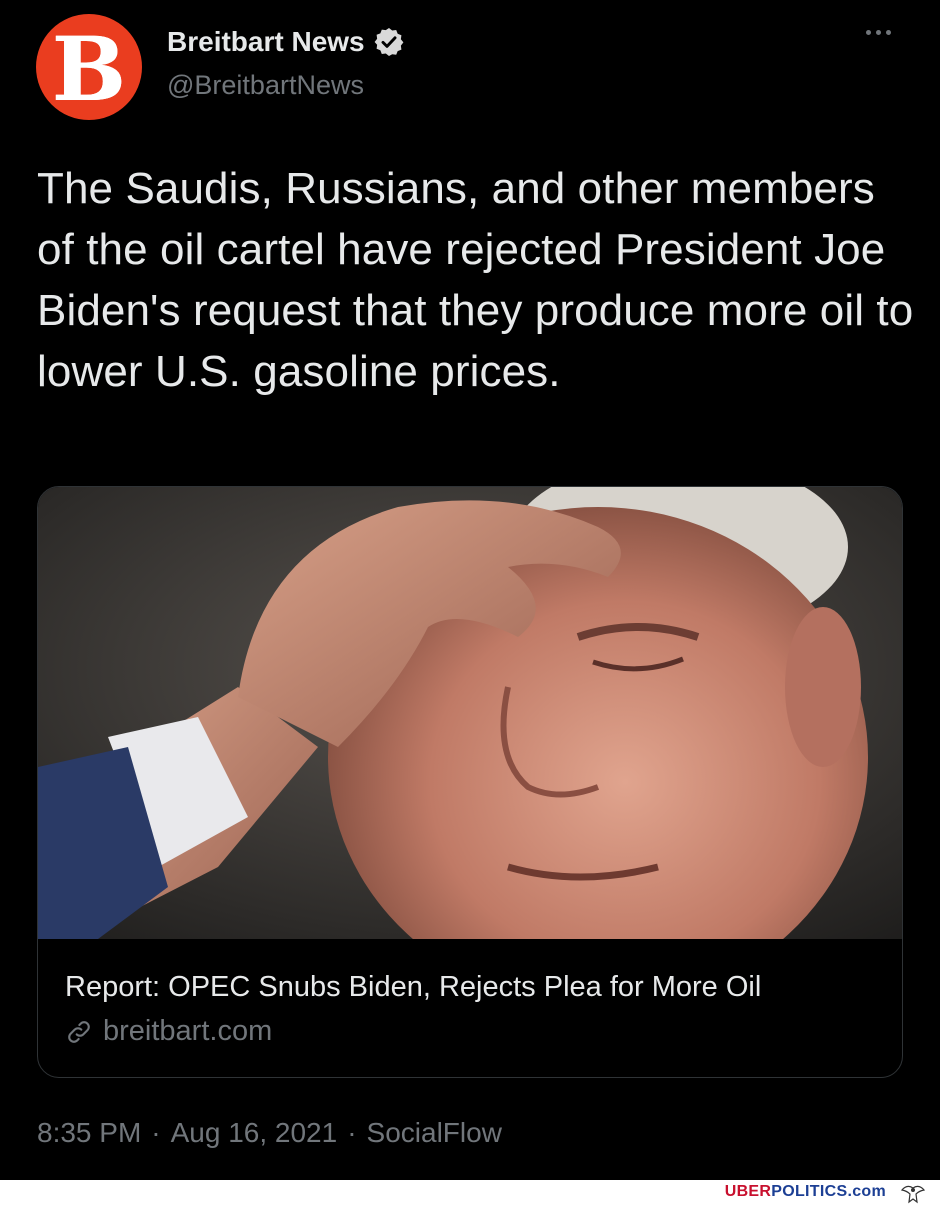 The width and height of the screenshot is (940, 1205). I want to click on tweet-date: Aug 16, 2021, so click(254, 1133).